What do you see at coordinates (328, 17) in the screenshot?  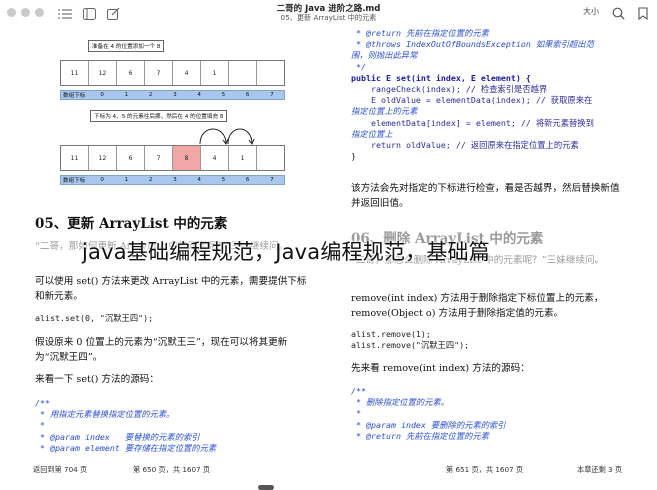 I see `chapter-subtitle: 05、更新 ArrayList 中的元素` at bounding box center [328, 17].